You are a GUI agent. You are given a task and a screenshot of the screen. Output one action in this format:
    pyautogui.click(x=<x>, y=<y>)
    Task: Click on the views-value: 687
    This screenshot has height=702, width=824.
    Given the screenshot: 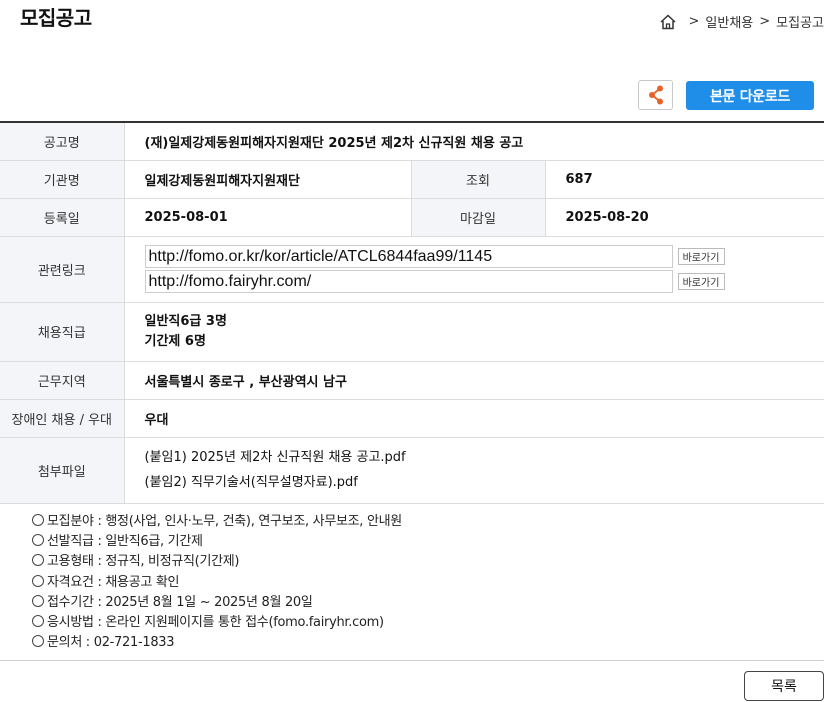 What is the action you would take?
    pyautogui.click(x=684, y=179)
    